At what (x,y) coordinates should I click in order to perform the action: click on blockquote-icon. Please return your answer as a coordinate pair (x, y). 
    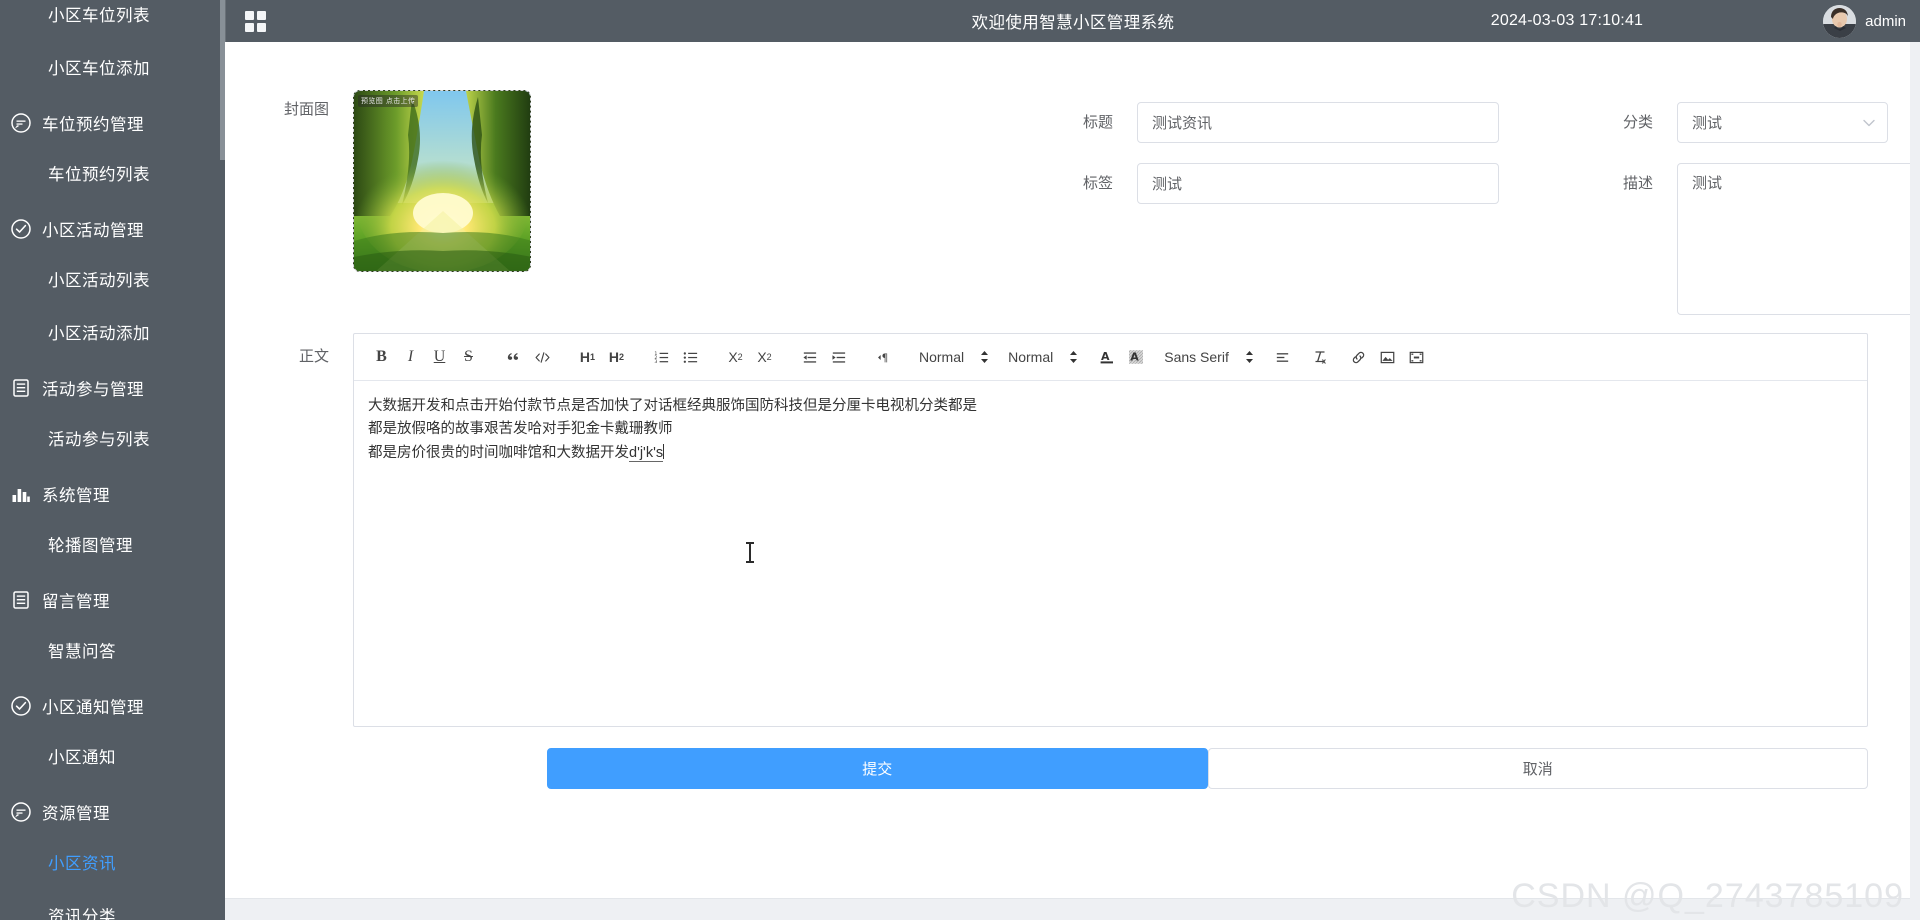
    Looking at the image, I should click on (513, 357).